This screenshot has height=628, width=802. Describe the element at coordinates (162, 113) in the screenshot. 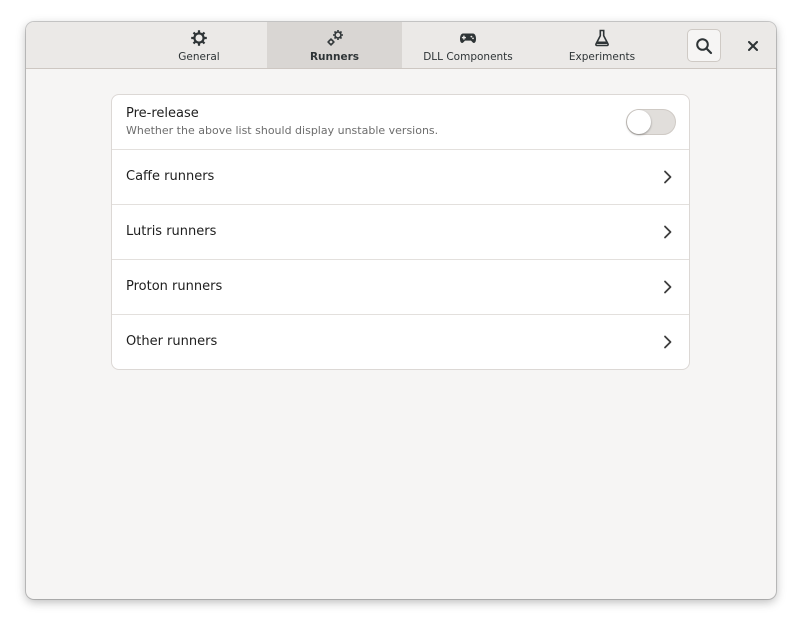

I see `prerelease-title: Pre-release` at that location.